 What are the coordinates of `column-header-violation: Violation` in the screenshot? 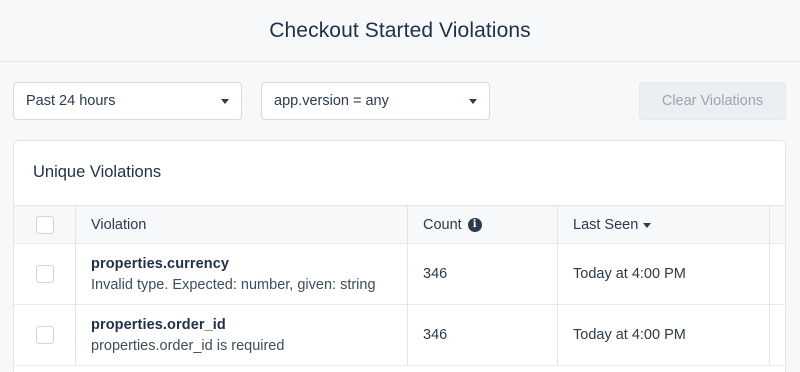 It's located at (242, 224).